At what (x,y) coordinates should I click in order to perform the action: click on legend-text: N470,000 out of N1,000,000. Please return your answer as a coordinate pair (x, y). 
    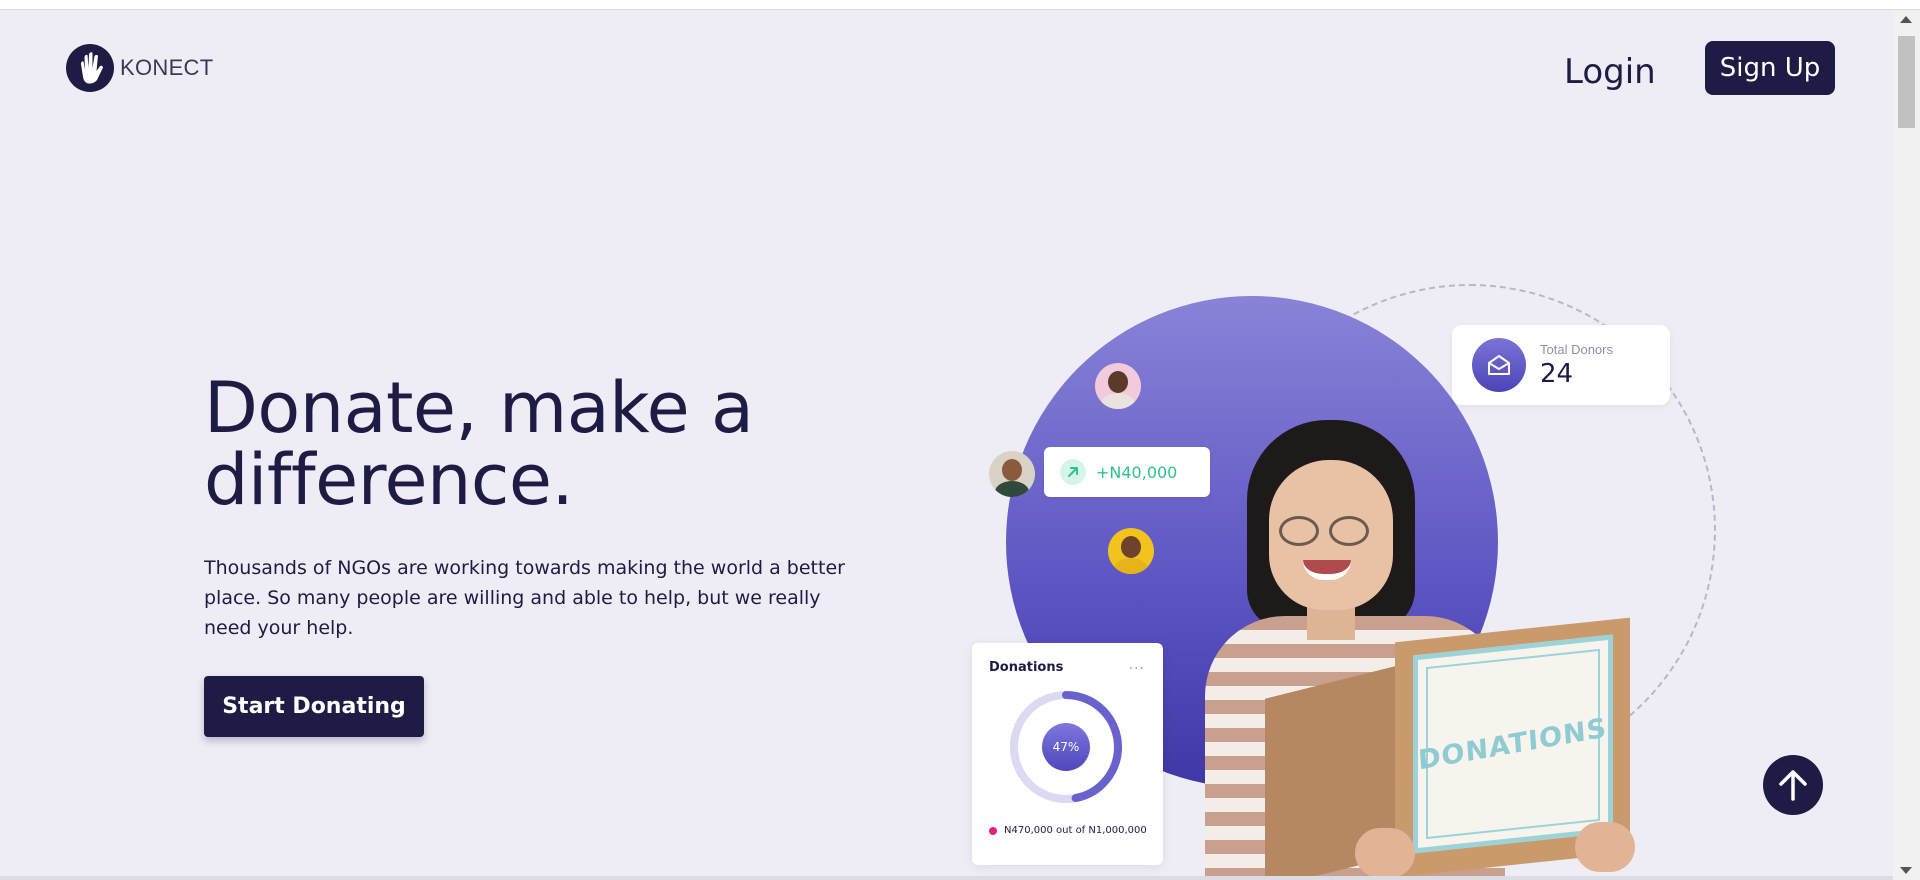
    Looking at the image, I should click on (1075, 830).